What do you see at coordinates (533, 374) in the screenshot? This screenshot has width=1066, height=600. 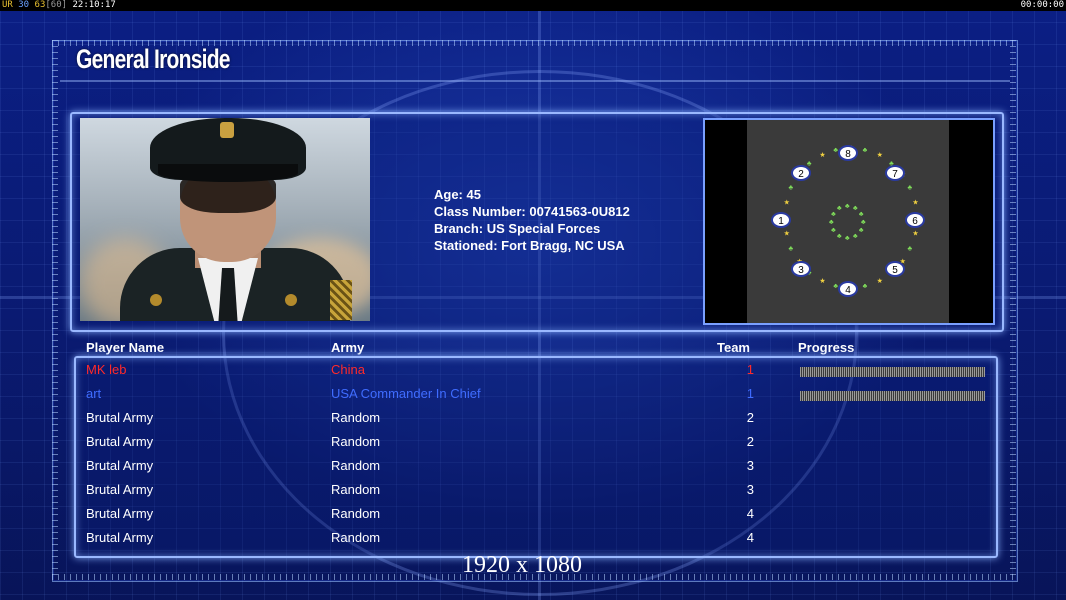 I see `player-row: MK leb China 1` at bounding box center [533, 374].